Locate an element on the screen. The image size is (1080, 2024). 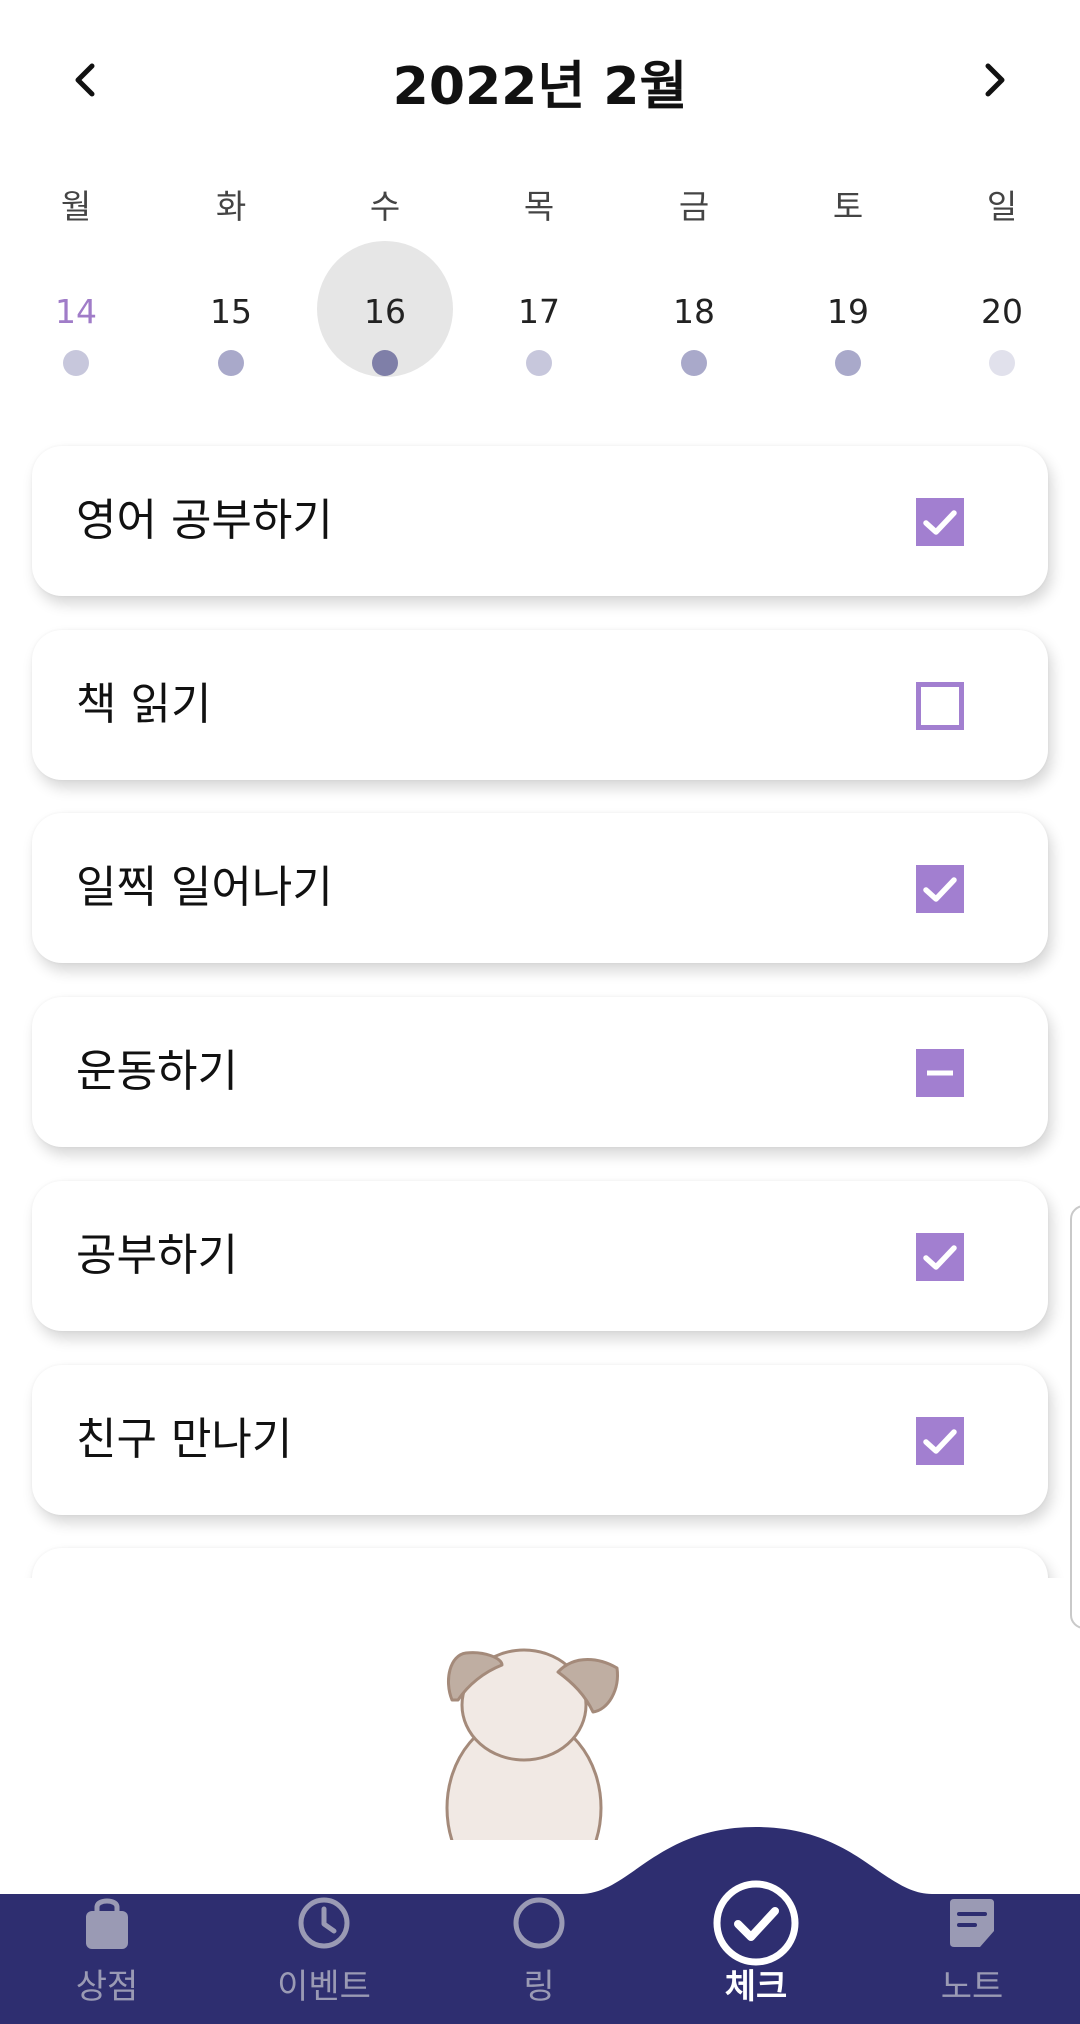
month-title: 2022년 2월 is located at coordinates (540, 87).